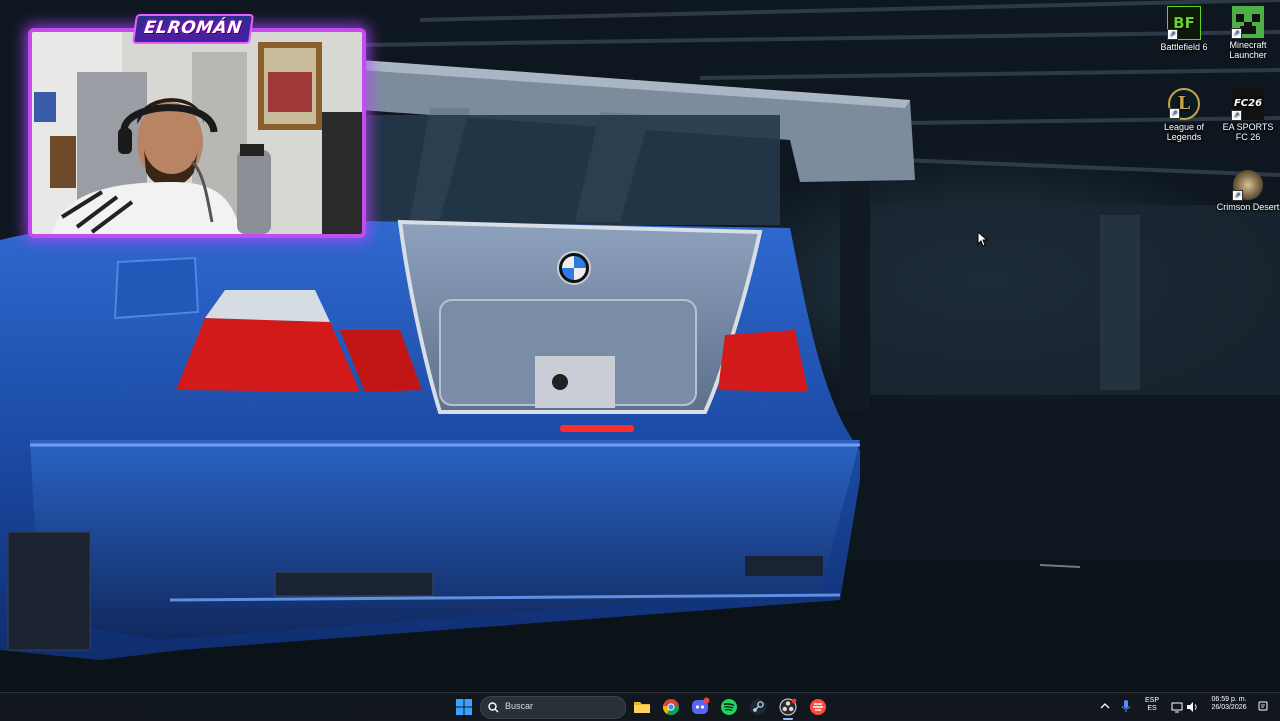 This screenshot has height=721, width=1280. What do you see at coordinates (818, 707) in the screenshot?
I see `ea-app-icon` at bounding box center [818, 707].